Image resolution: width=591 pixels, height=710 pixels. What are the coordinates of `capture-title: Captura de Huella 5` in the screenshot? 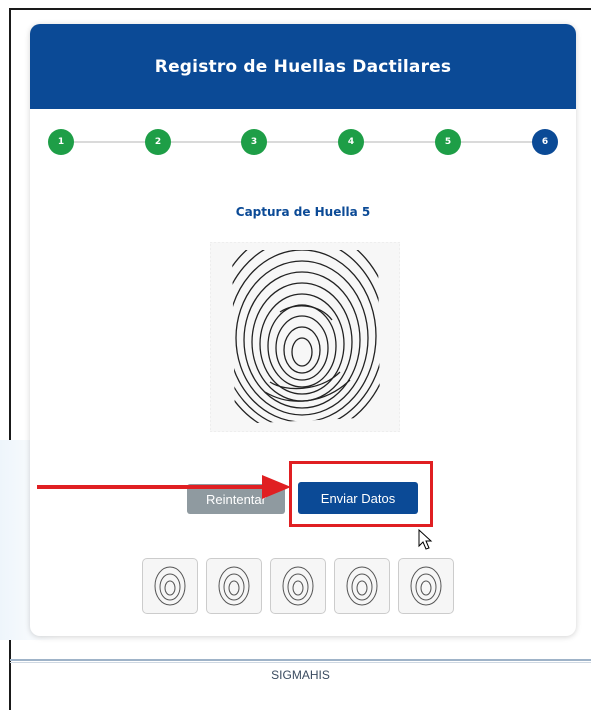 It's located at (303, 212).